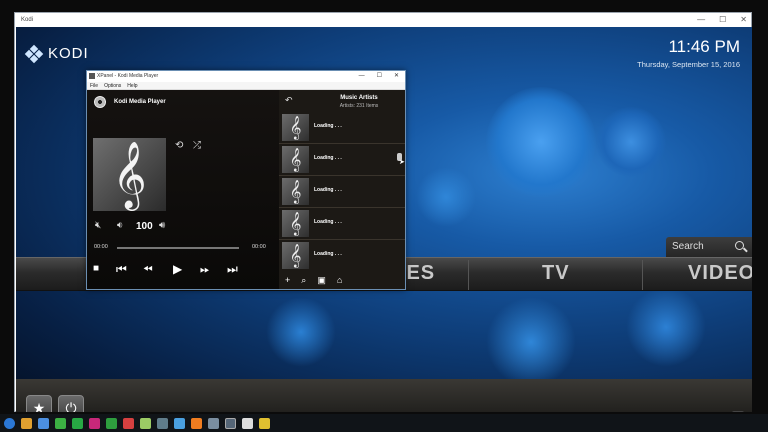  I want to click on album-art: 𝄞, so click(129, 174).